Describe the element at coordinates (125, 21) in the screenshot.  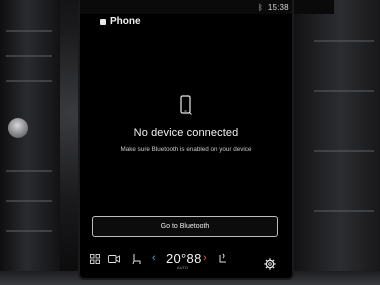
I see `app-title: Phone` at that location.